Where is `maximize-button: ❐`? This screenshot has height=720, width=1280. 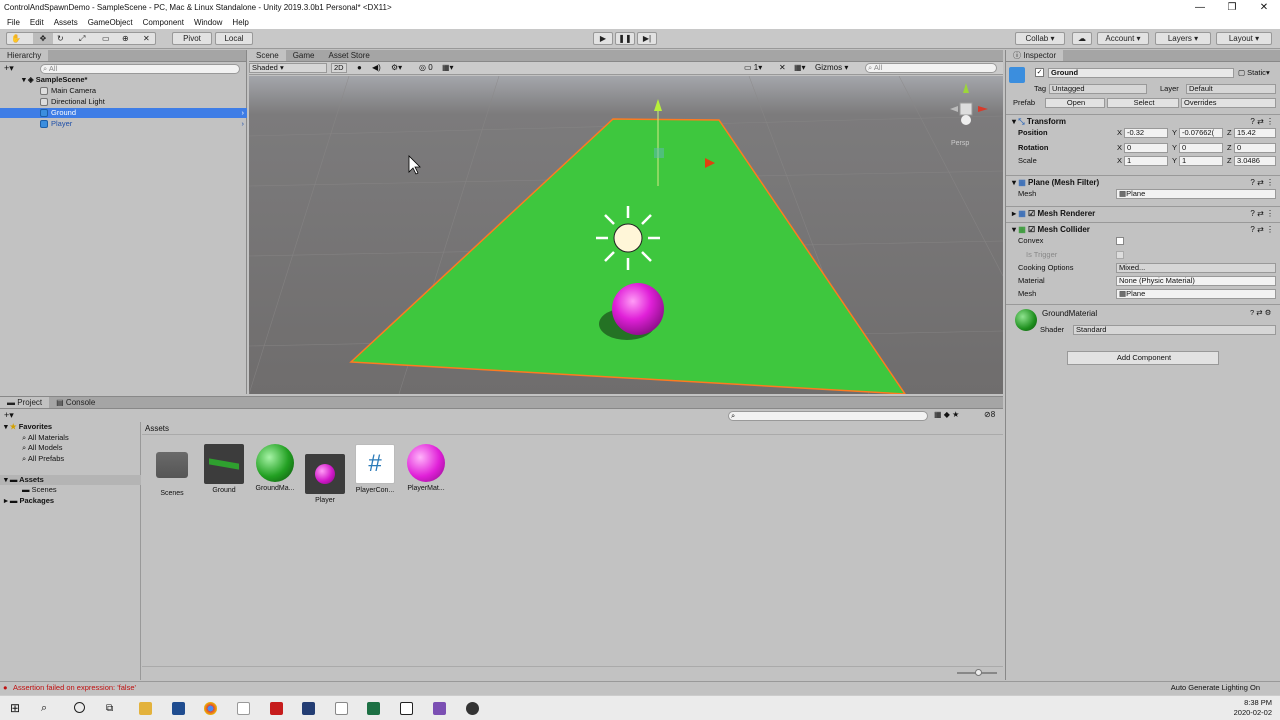
maximize-button: ❐ is located at coordinates (1232, 7).